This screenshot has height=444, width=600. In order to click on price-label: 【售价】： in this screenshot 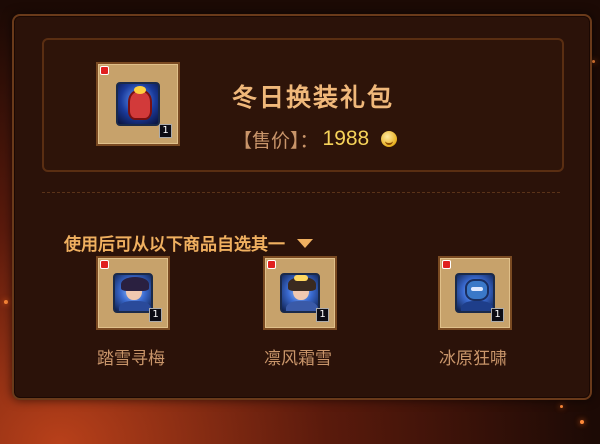, I will do `click(276, 141)`.